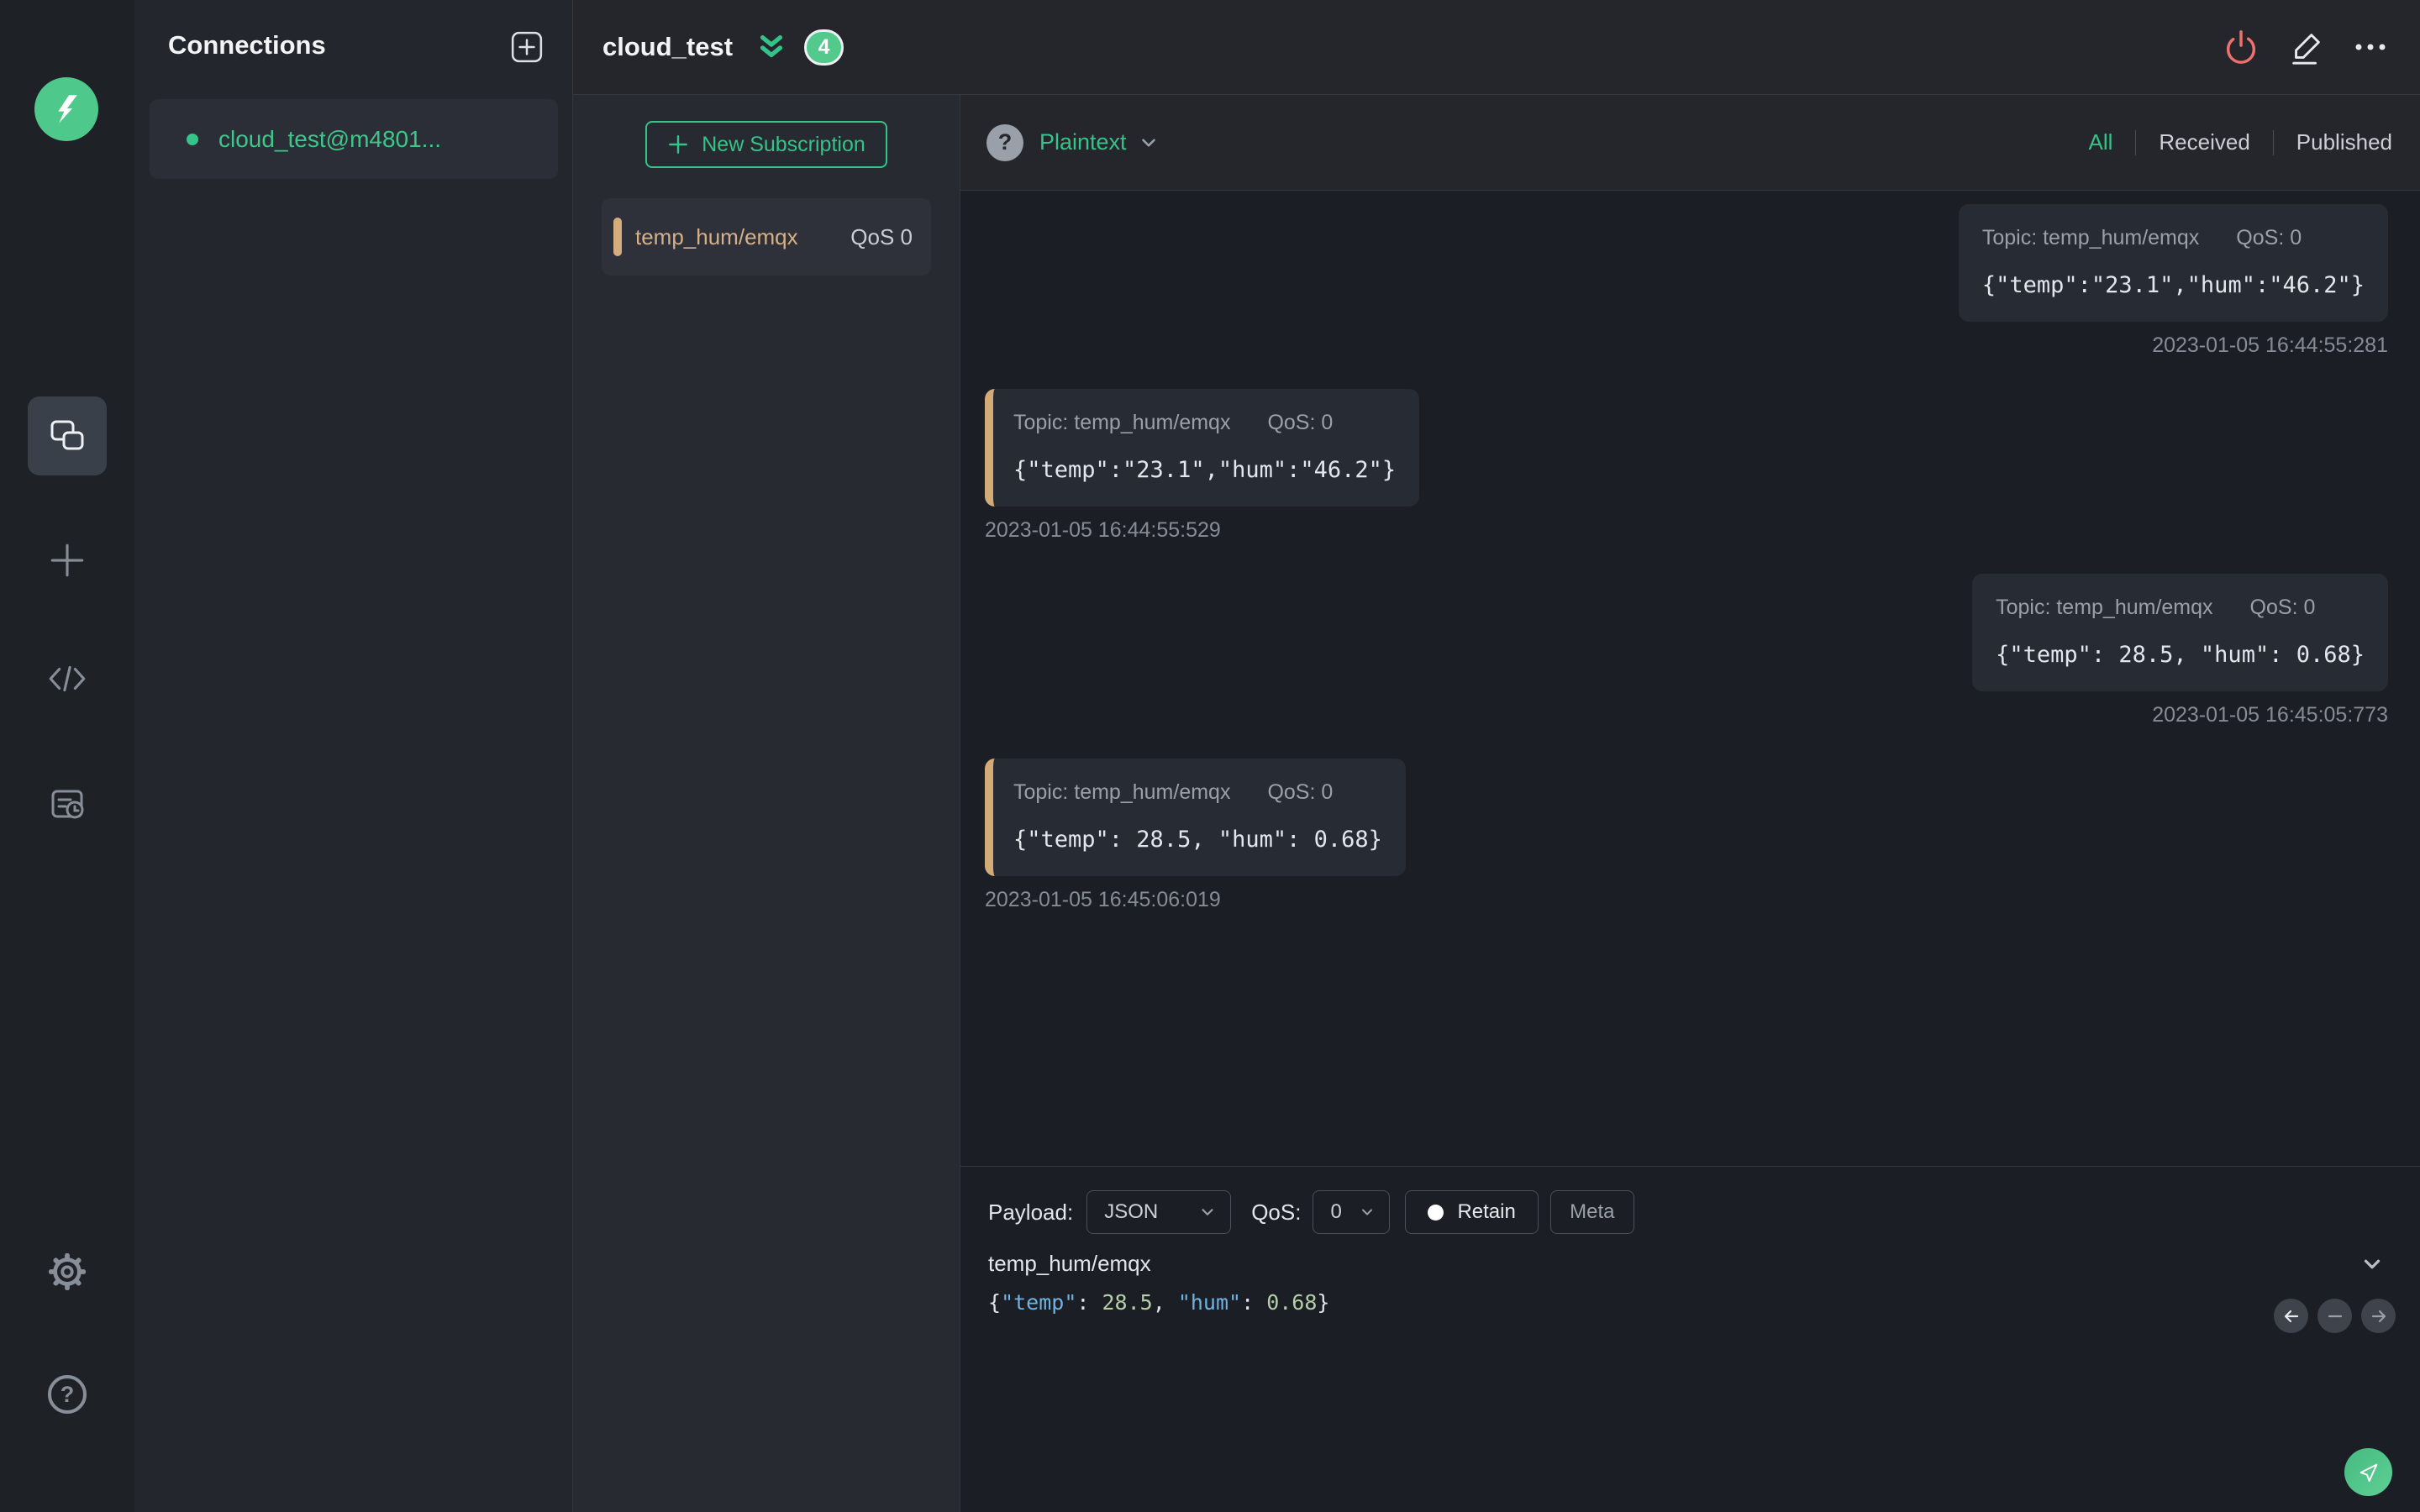 This screenshot has height=1512, width=2420. Describe the element at coordinates (1436, 1212) in the screenshot. I see `retain-indicator-dot` at that location.